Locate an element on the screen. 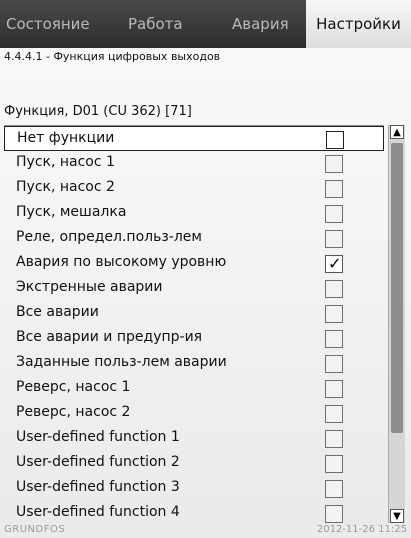 The width and height of the screenshot is (411, 538). tab-status: Состояние is located at coordinates (56, 24).